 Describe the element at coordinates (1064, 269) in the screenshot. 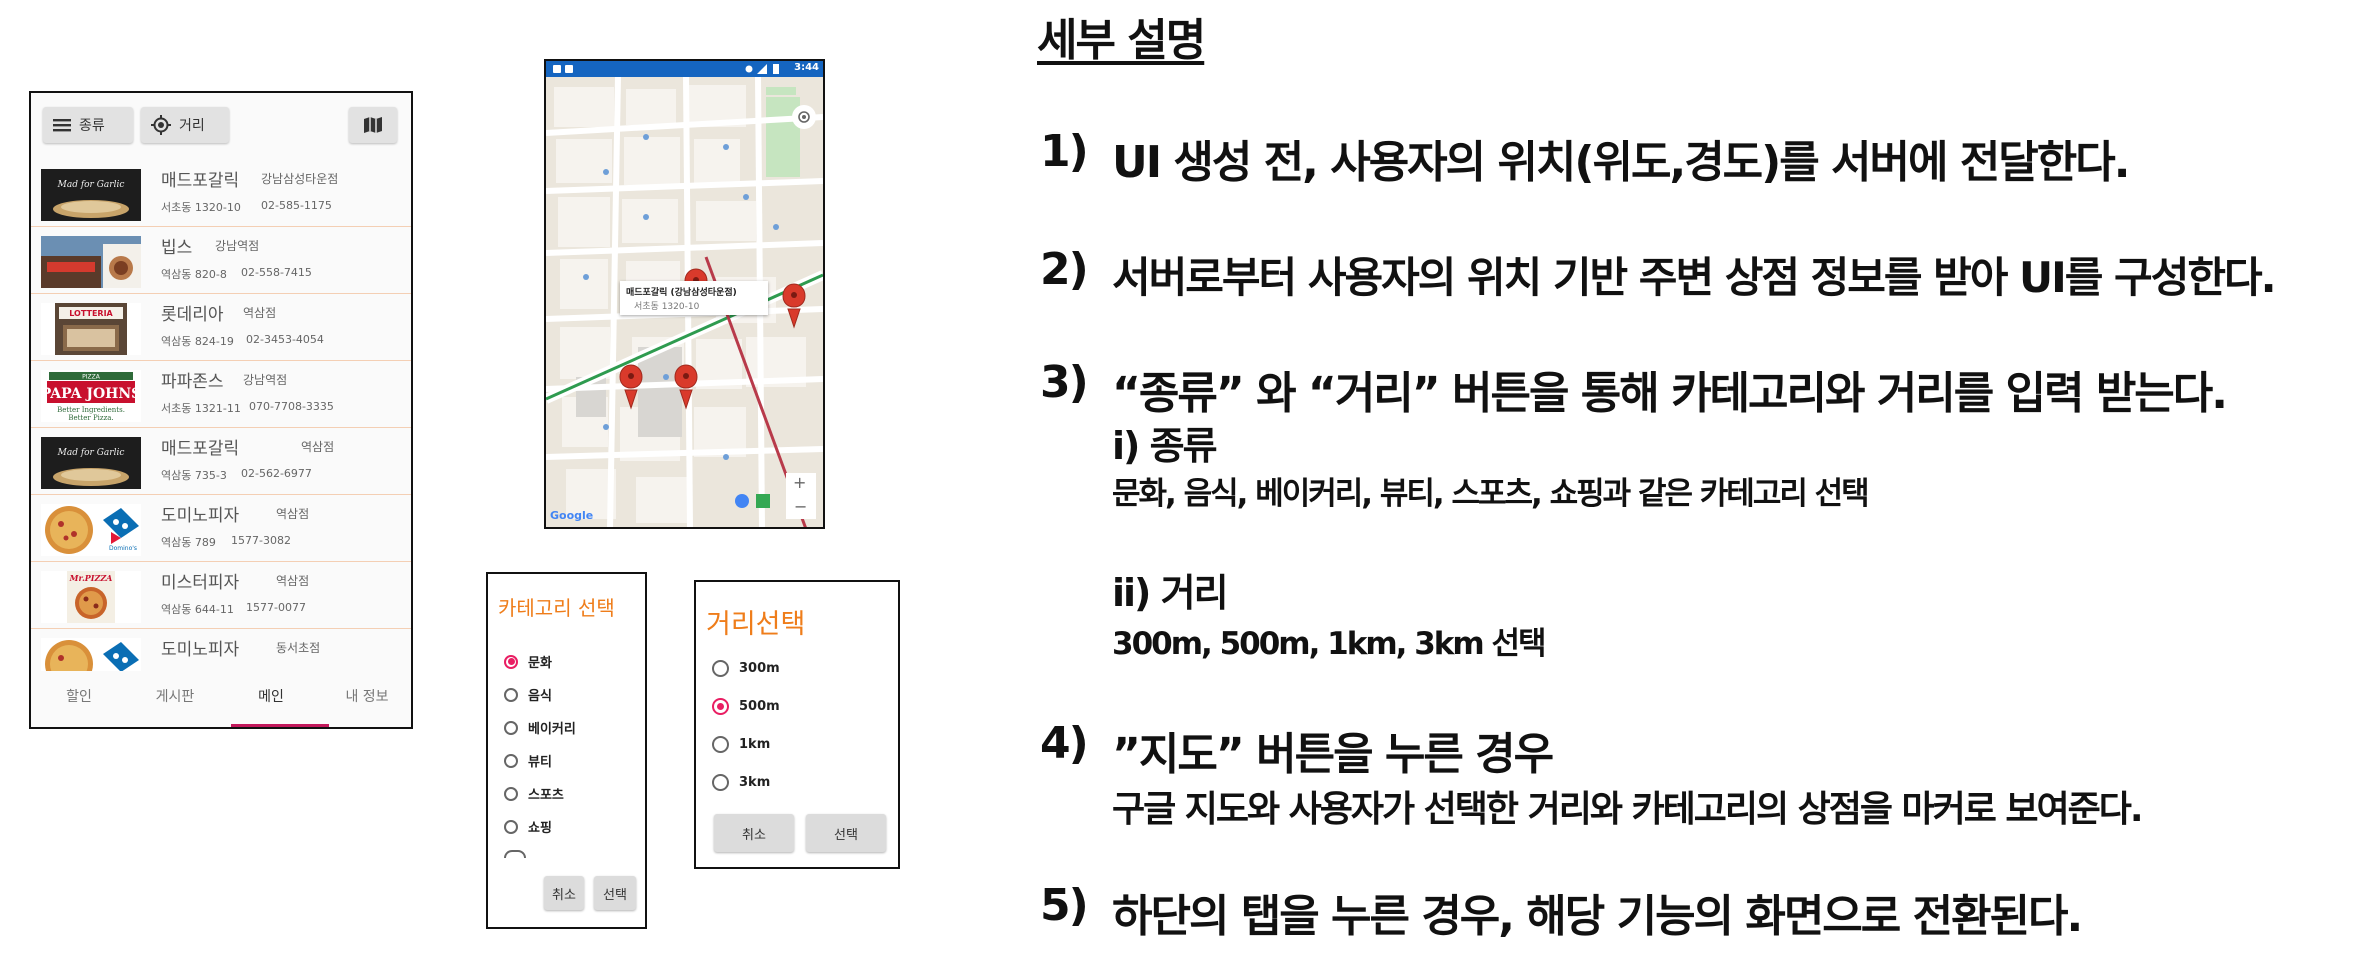

I see `item-number: 2)` at that location.